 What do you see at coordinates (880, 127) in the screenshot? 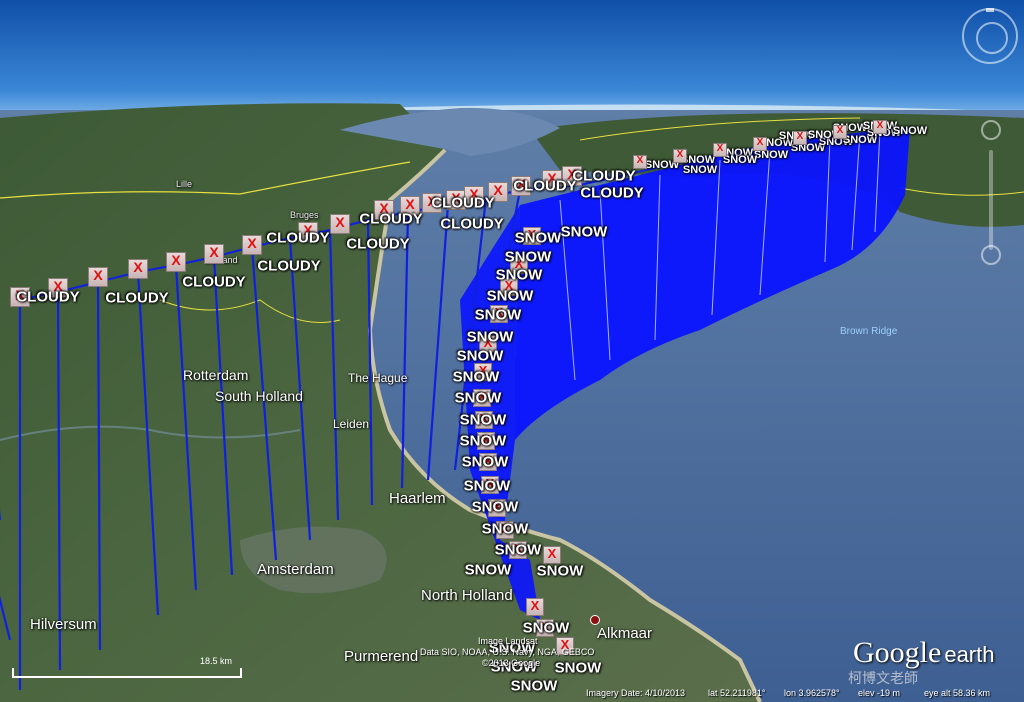
I see `snow-marker-icon-far-7: X` at bounding box center [880, 127].